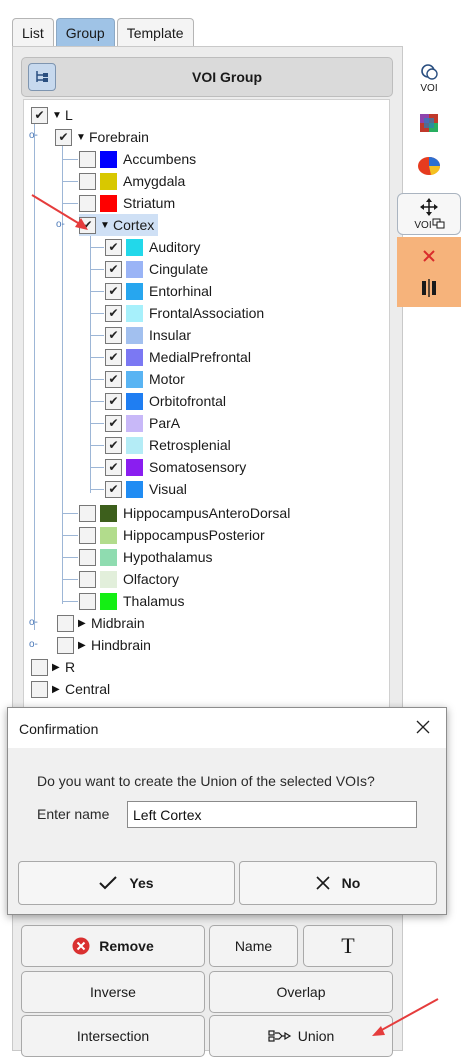  I want to click on overlap-label: Overlap, so click(301, 992).